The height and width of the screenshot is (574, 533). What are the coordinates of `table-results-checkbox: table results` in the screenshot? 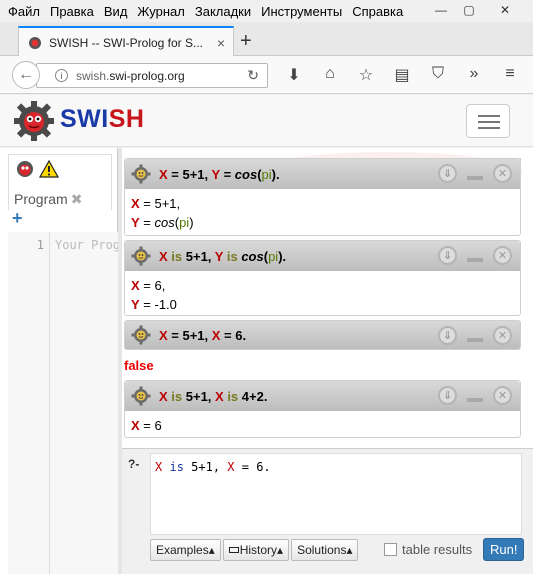 It's located at (428, 549).